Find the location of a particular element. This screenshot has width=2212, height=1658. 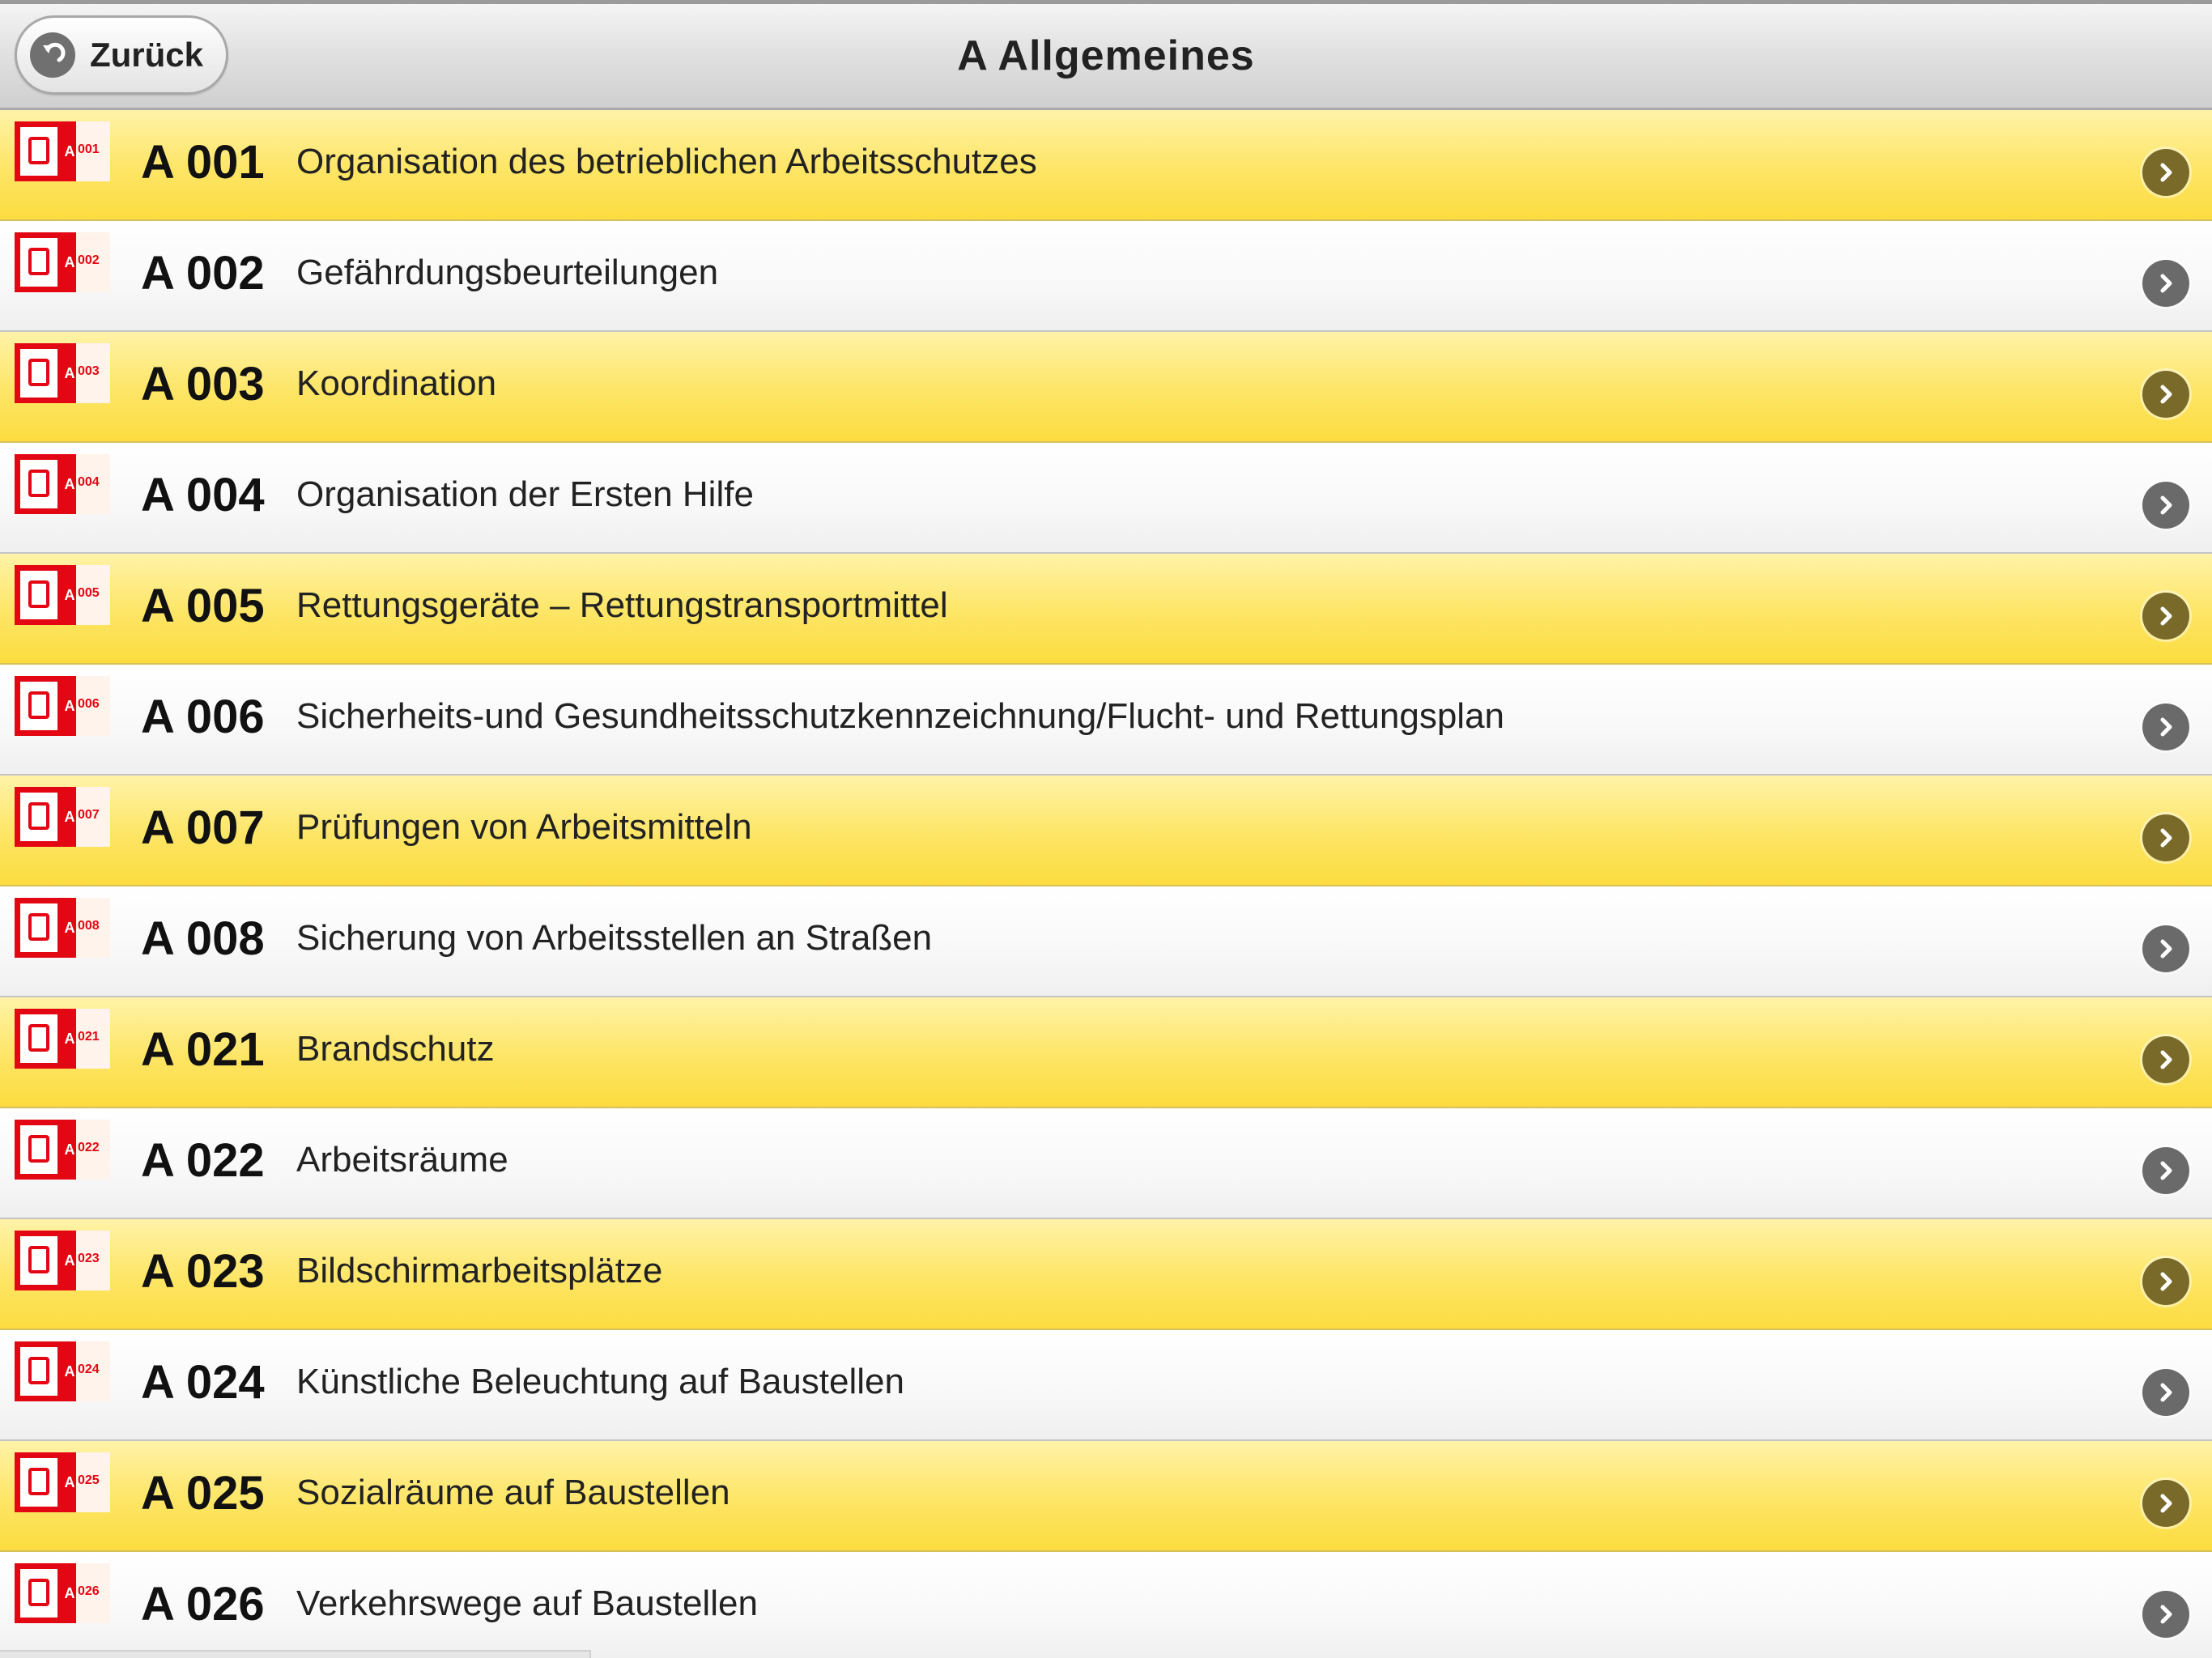

safety-pictogram-icon: A 006 is located at coordinates (64, 707).